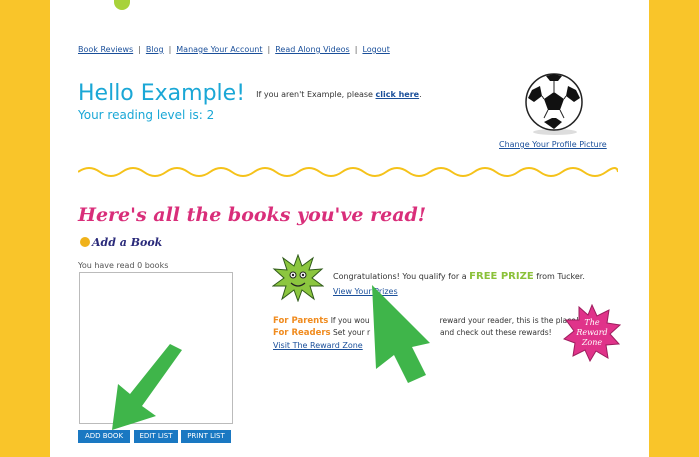  Describe the element at coordinates (591, 322) in the screenshot. I see `badge-line-1: The` at that location.